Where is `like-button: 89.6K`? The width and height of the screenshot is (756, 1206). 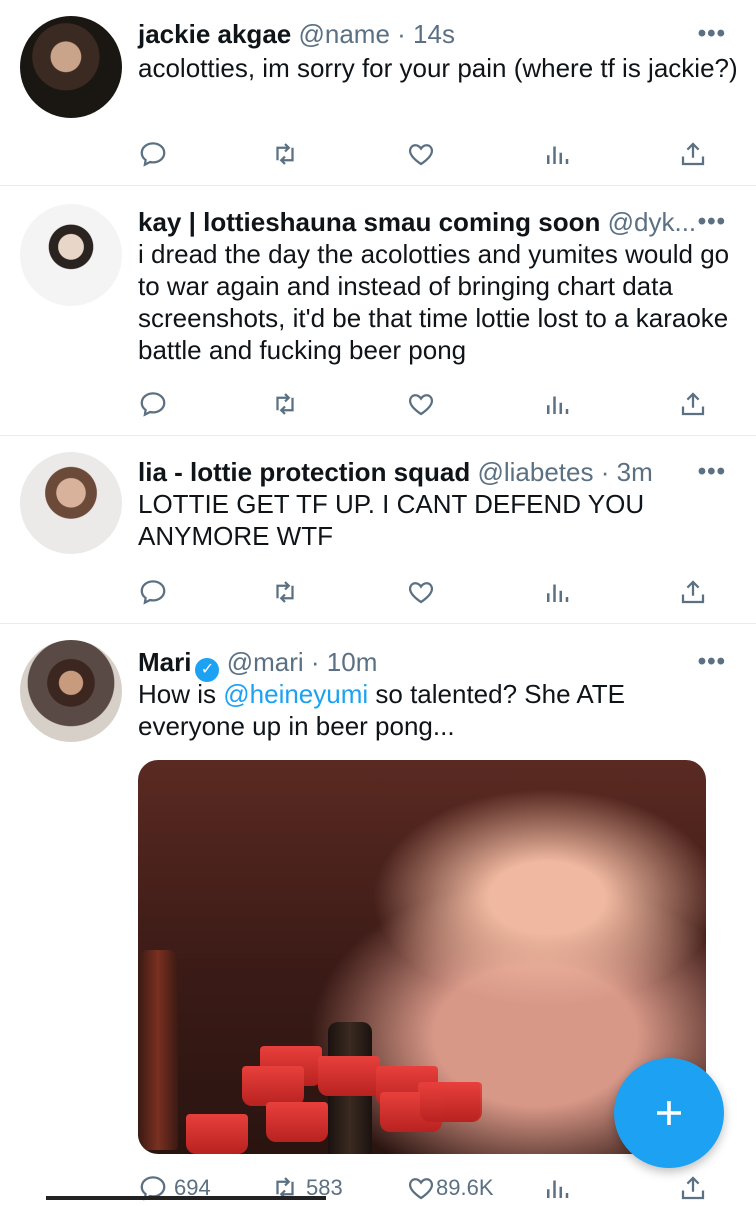 like-button: 89.6K is located at coordinates (450, 1188).